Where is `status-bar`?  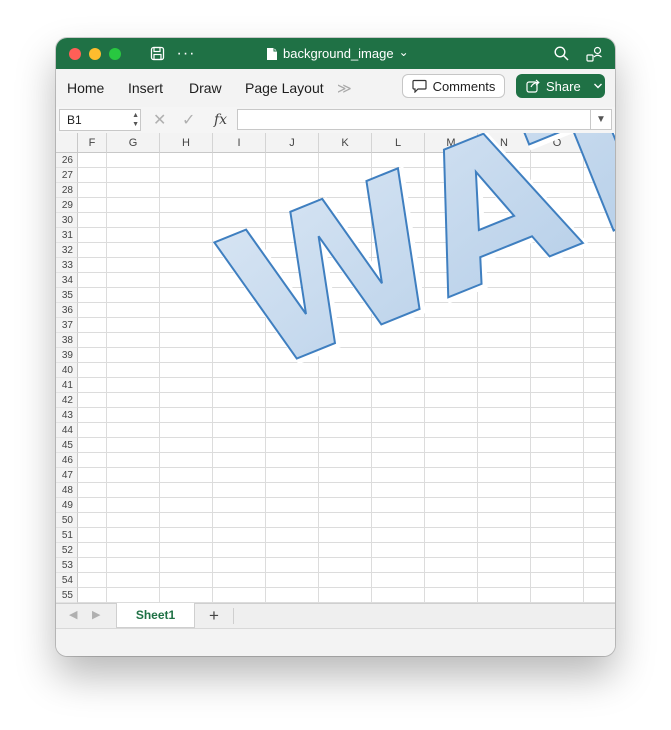
status-bar is located at coordinates (335, 642).